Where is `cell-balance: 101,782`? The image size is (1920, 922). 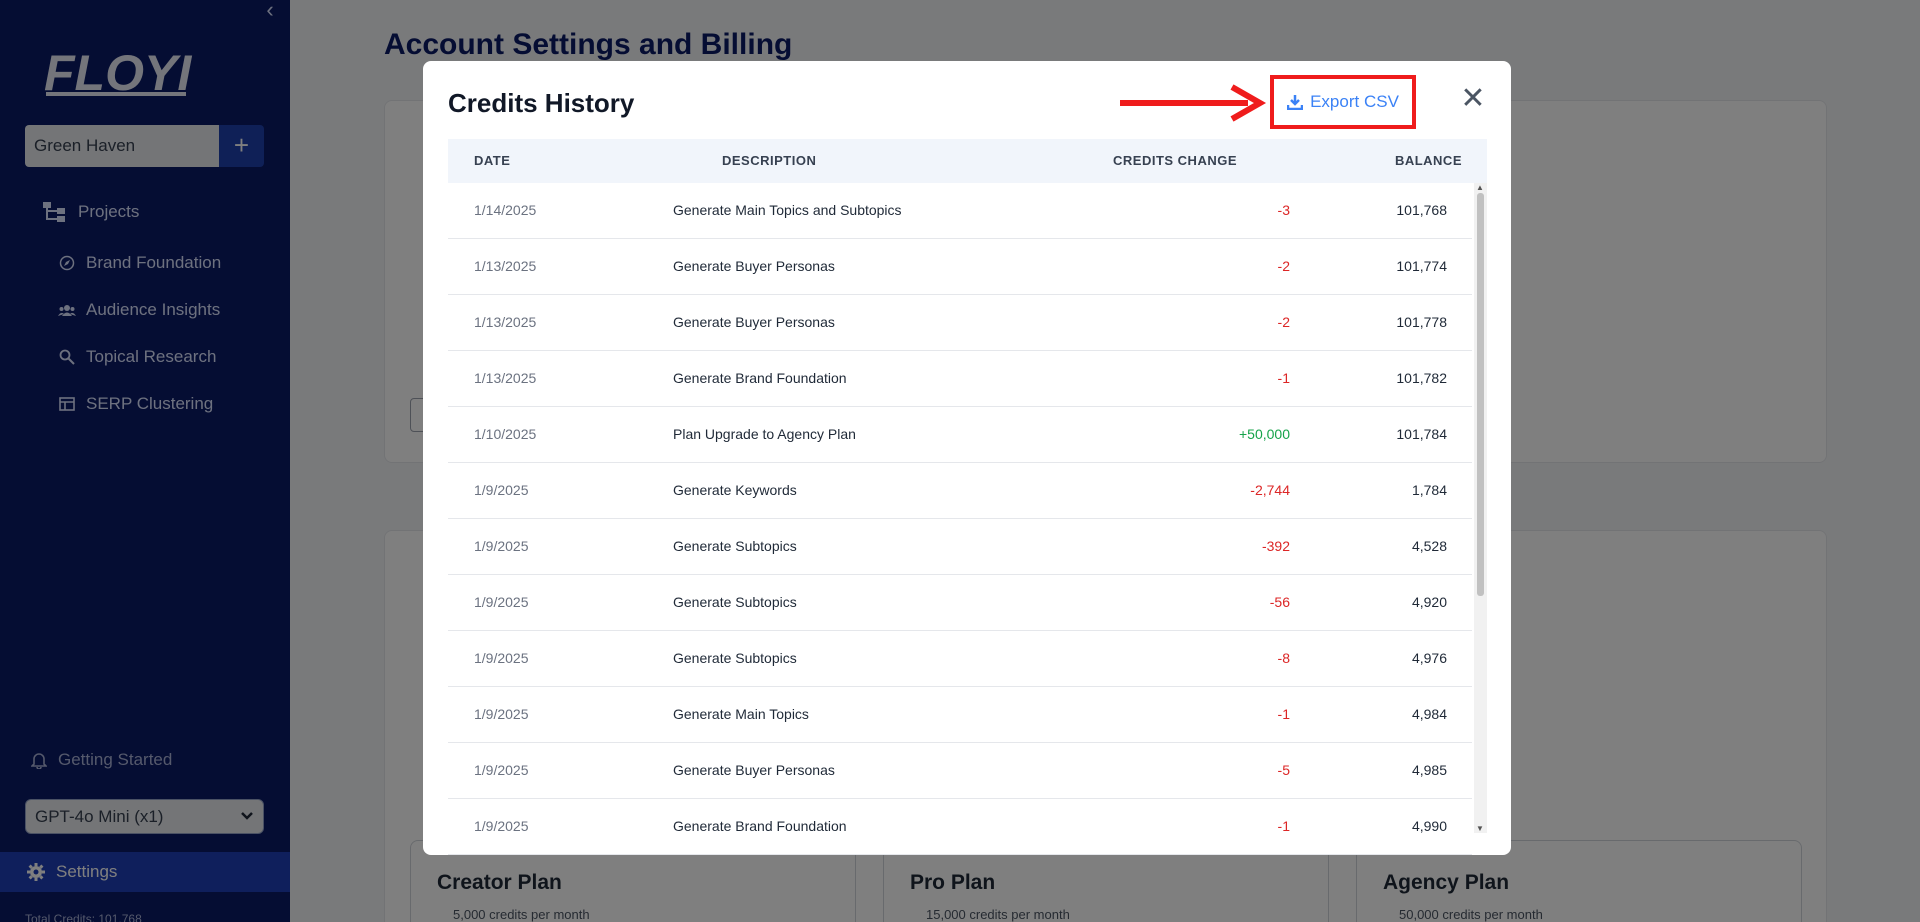 cell-balance: 101,782 is located at coordinates (1421, 378).